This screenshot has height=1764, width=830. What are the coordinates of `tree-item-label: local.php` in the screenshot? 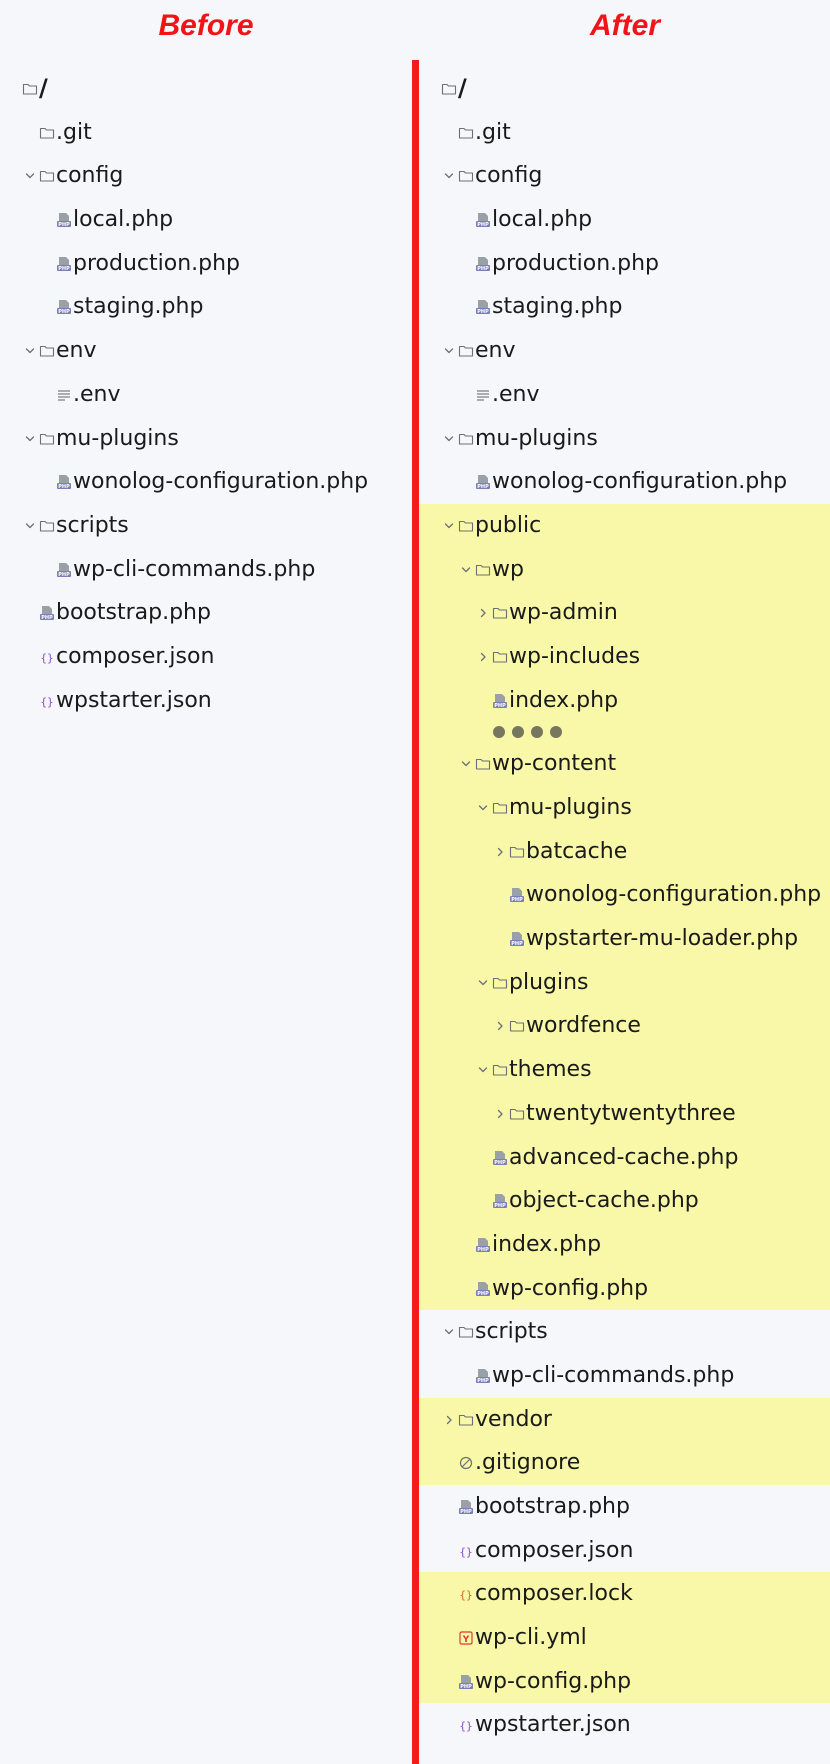 It's located at (123, 220).